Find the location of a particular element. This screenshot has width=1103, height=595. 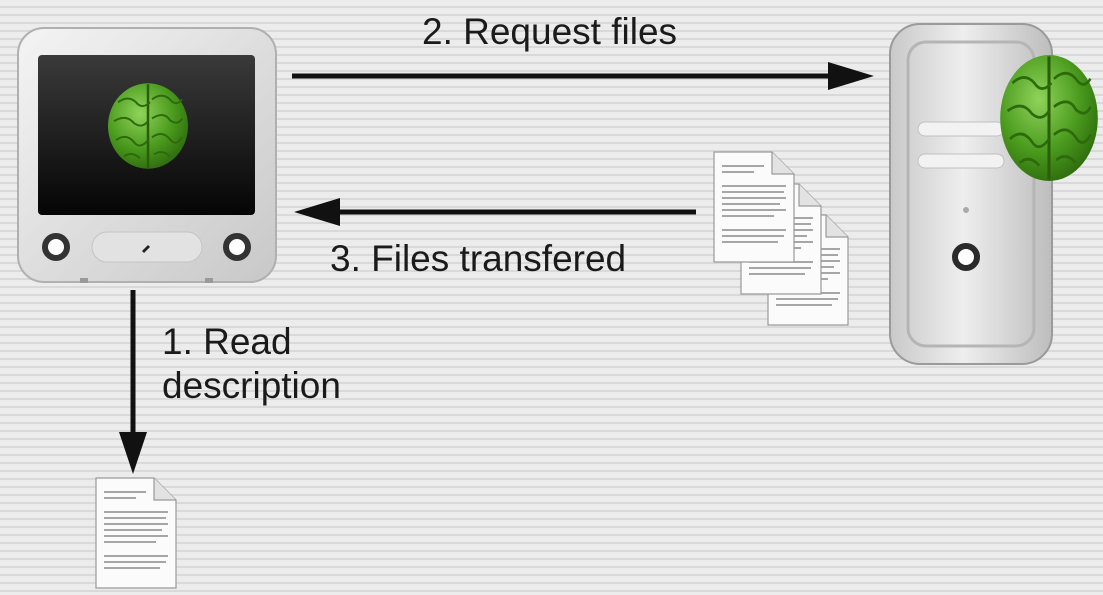

documents-stack-icon is located at coordinates (781, 238).